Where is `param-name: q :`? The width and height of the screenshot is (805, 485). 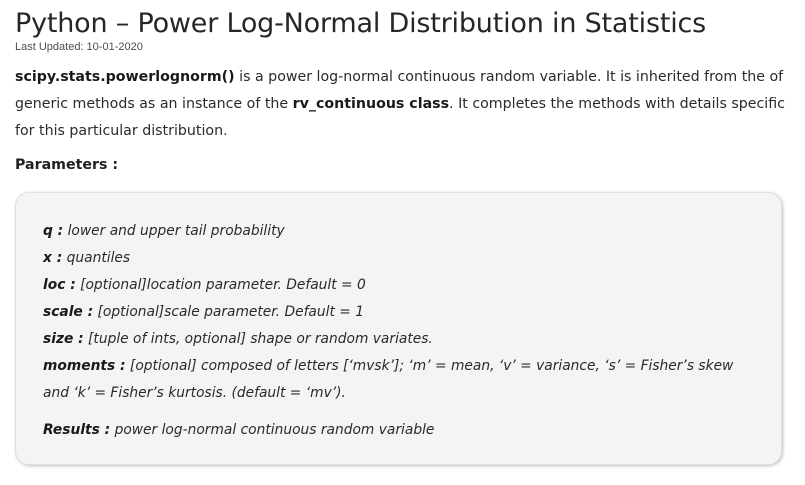 param-name: q : is located at coordinates (53, 231).